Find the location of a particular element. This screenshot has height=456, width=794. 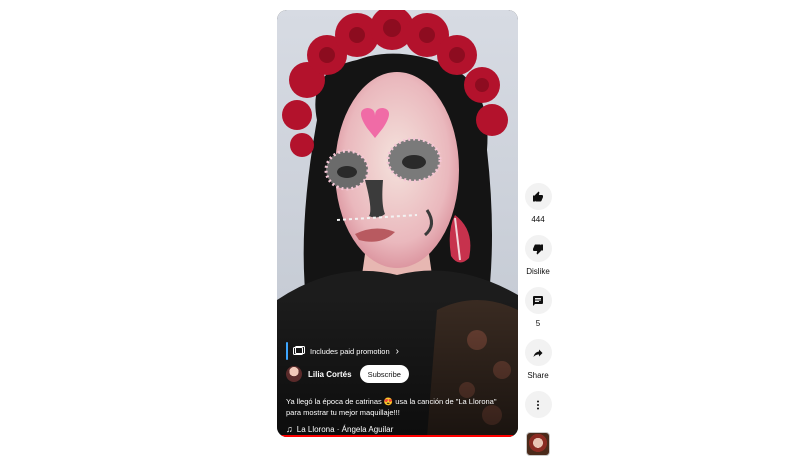

thumbs-down-icon is located at coordinates (538, 249).